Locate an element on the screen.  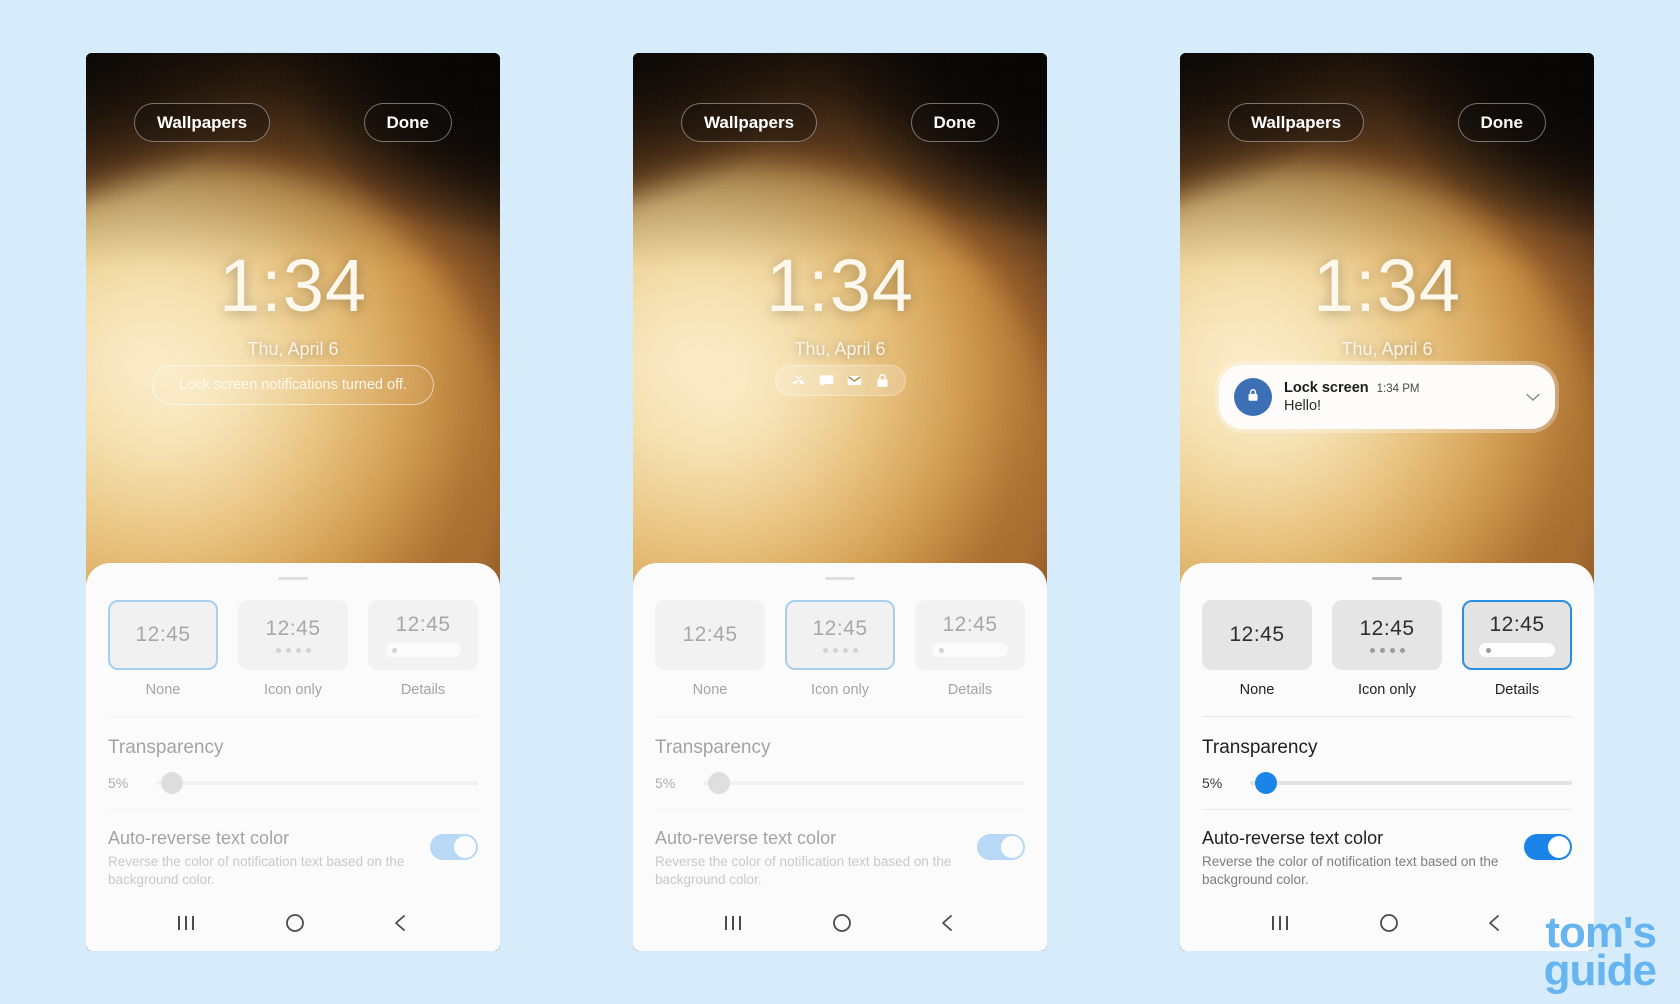
lockscreen-date: Thu, April 6 is located at coordinates (840, 349).